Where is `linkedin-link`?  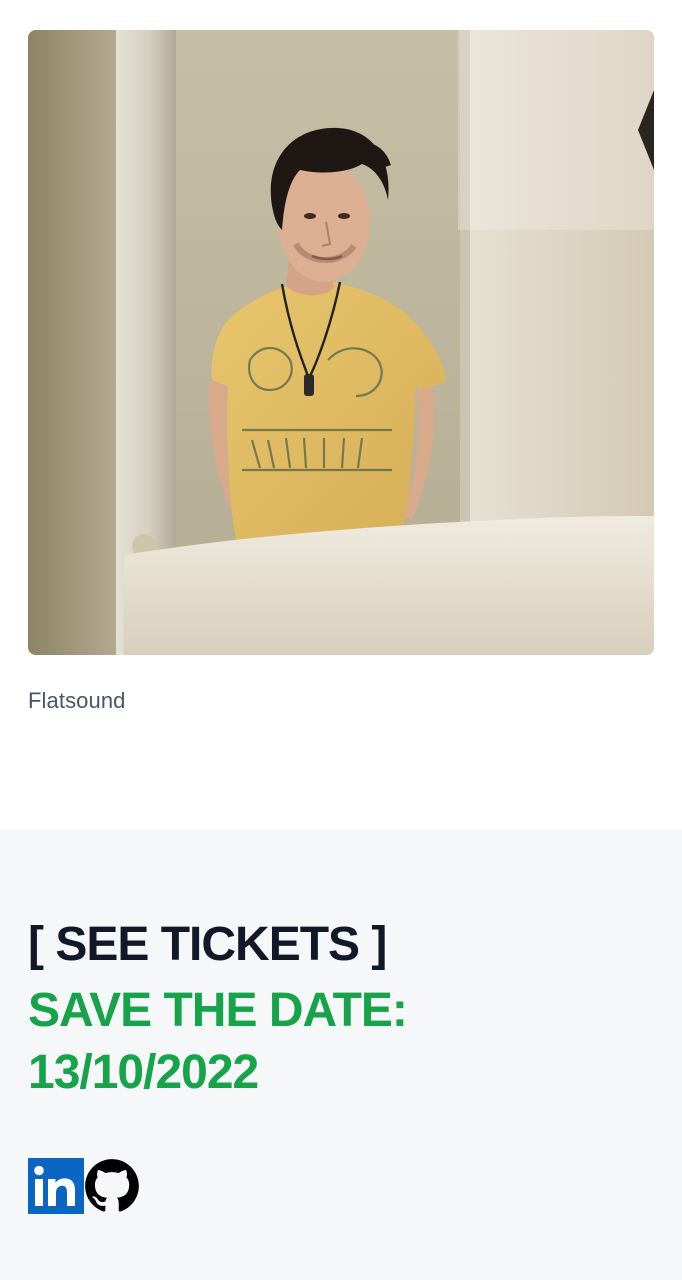
linkedin-link is located at coordinates (56, 1186).